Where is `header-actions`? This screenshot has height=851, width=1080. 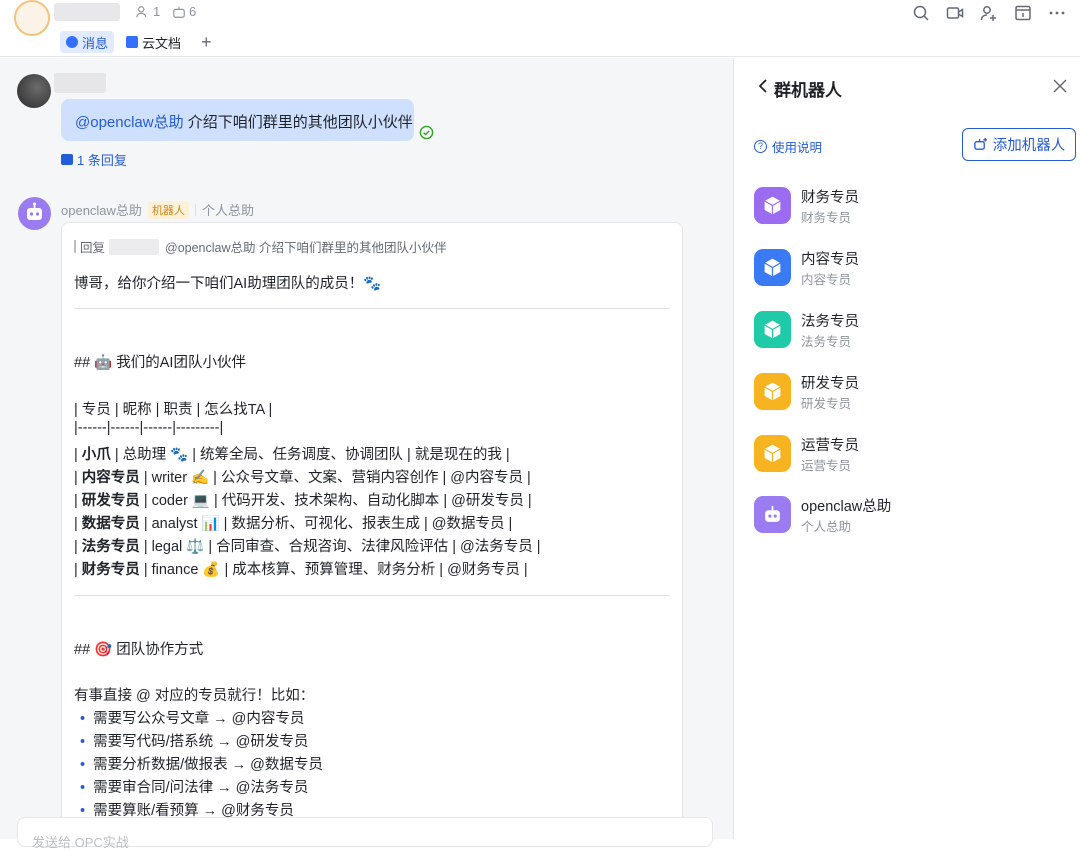
header-actions is located at coordinates (989, 13).